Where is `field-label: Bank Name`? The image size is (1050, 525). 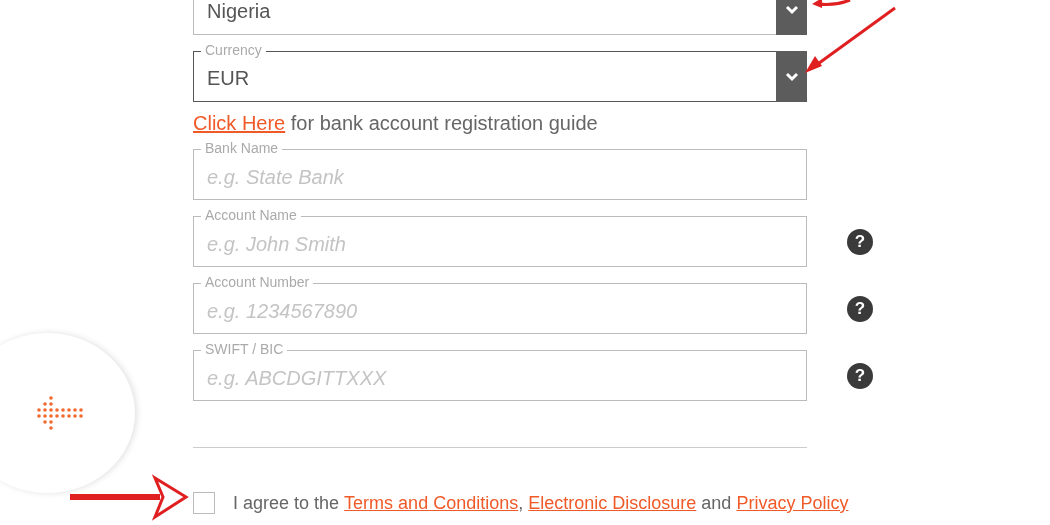
field-label: Bank Name is located at coordinates (242, 148).